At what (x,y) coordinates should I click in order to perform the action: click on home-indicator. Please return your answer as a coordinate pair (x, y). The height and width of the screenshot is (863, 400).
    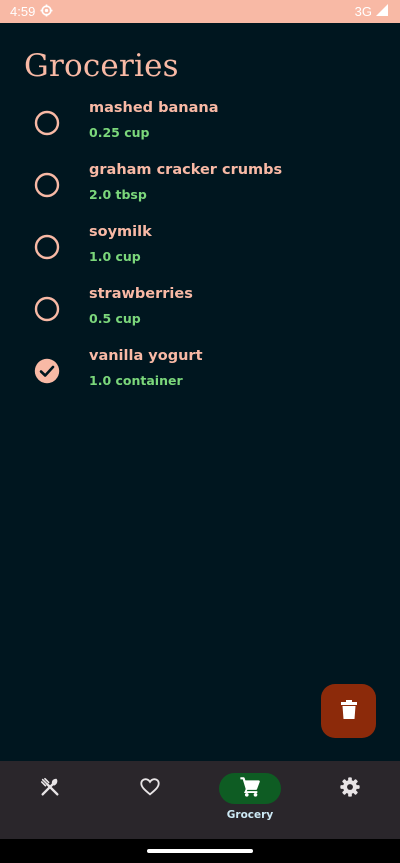
    Looking at the image, I should click on (200, 851).